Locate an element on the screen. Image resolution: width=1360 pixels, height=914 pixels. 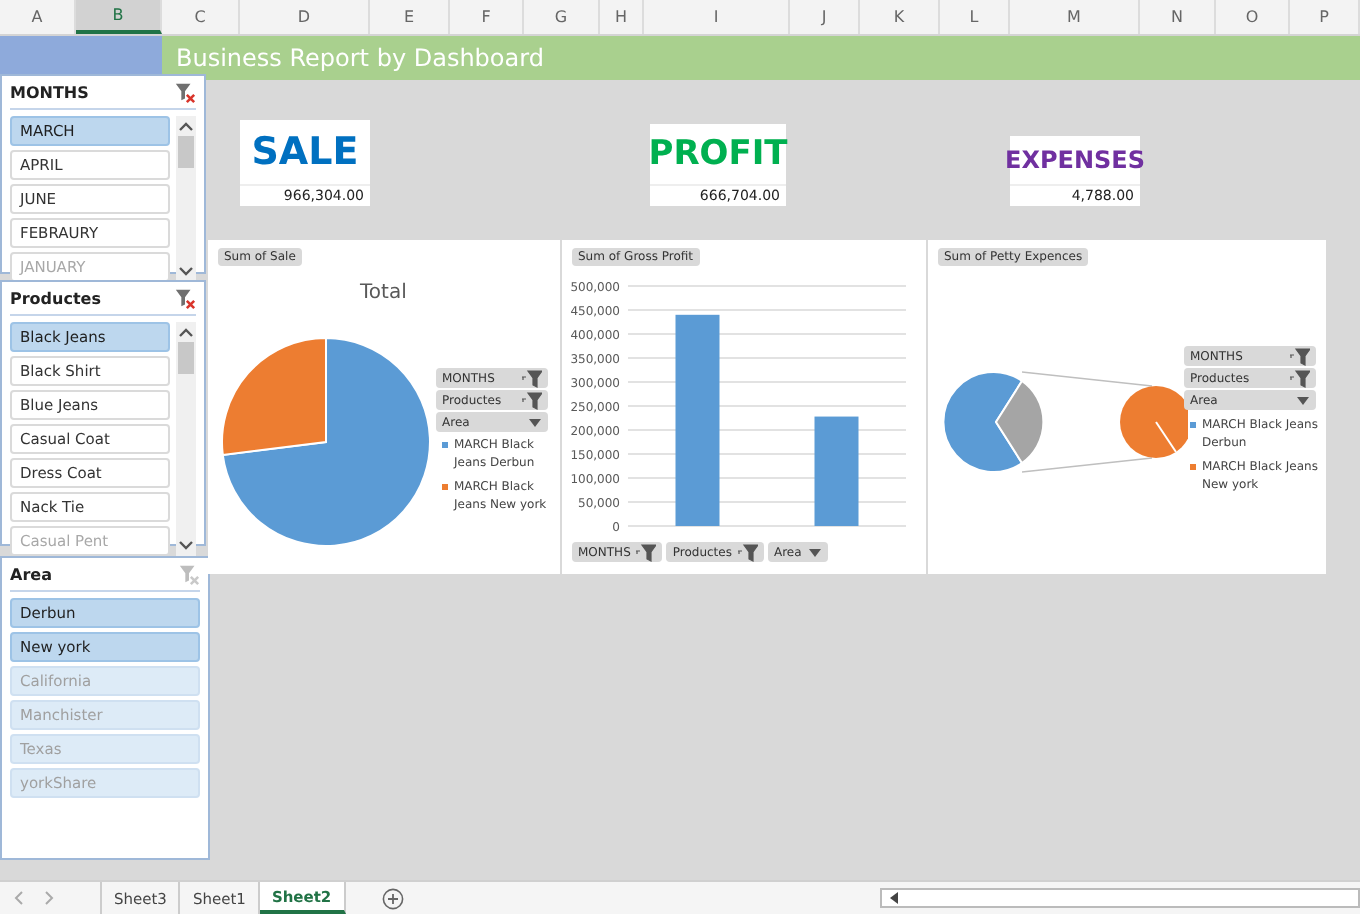
column-header: C is located at coordinates (201, 17).